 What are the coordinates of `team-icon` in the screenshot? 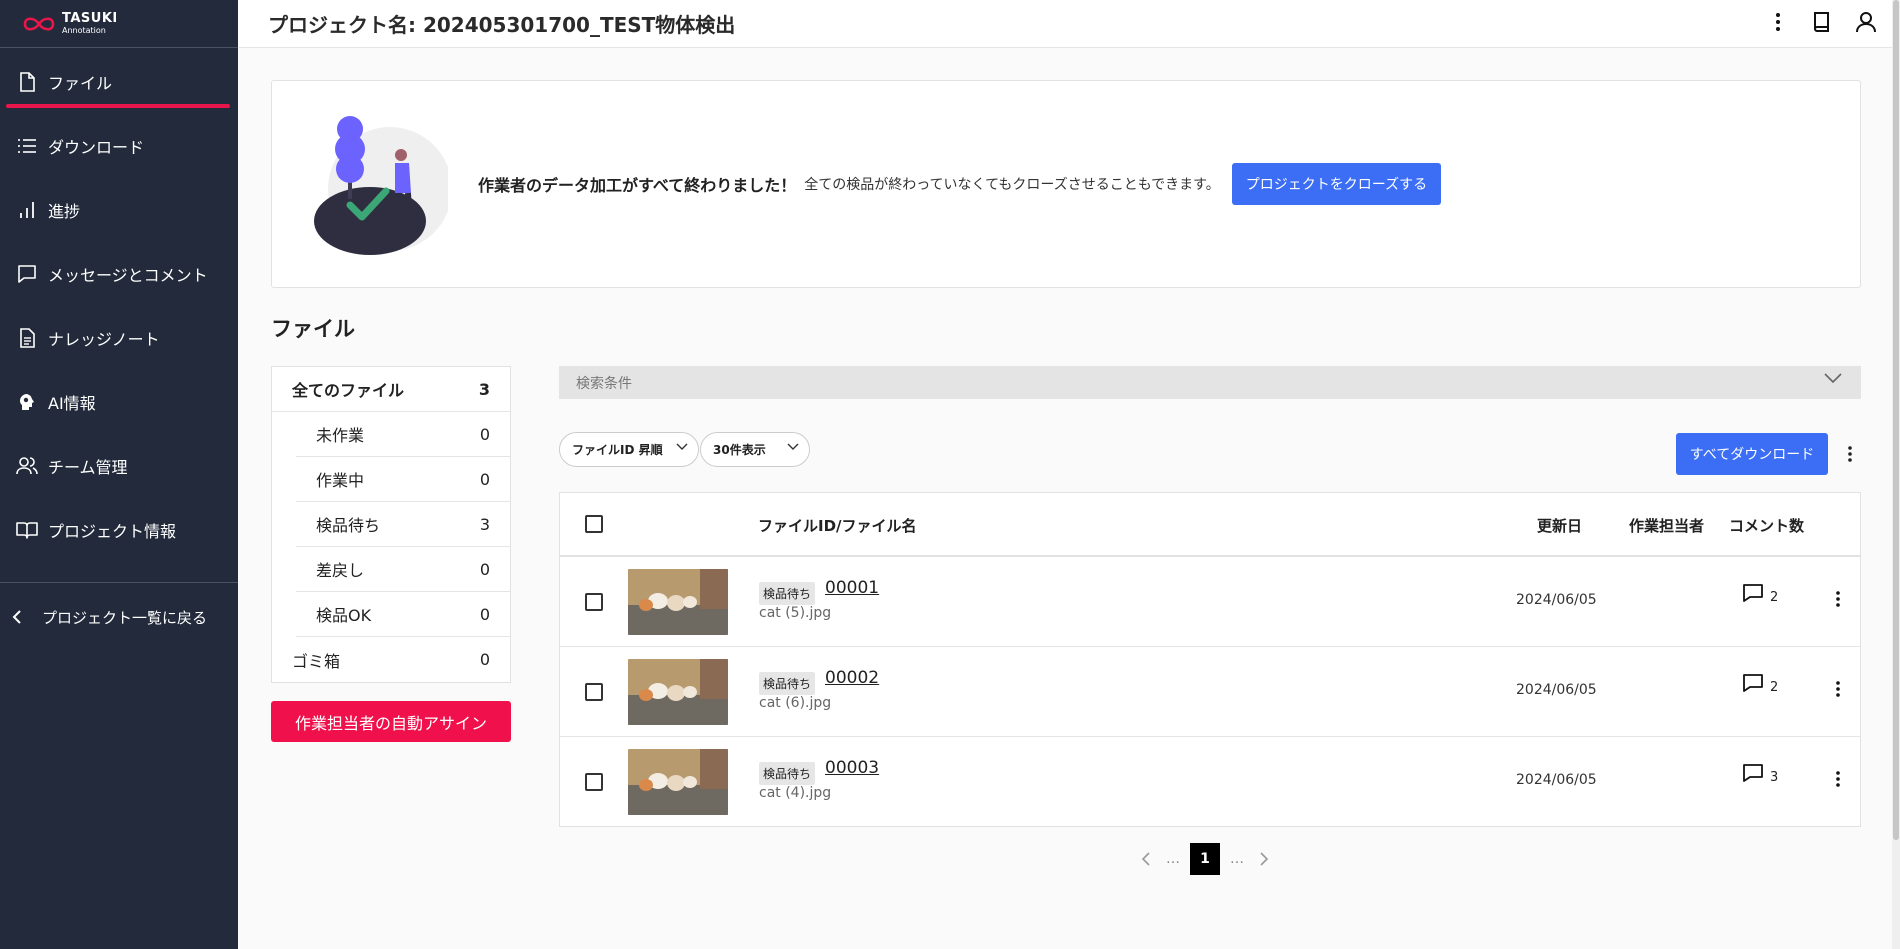 It's located at (27, 466).